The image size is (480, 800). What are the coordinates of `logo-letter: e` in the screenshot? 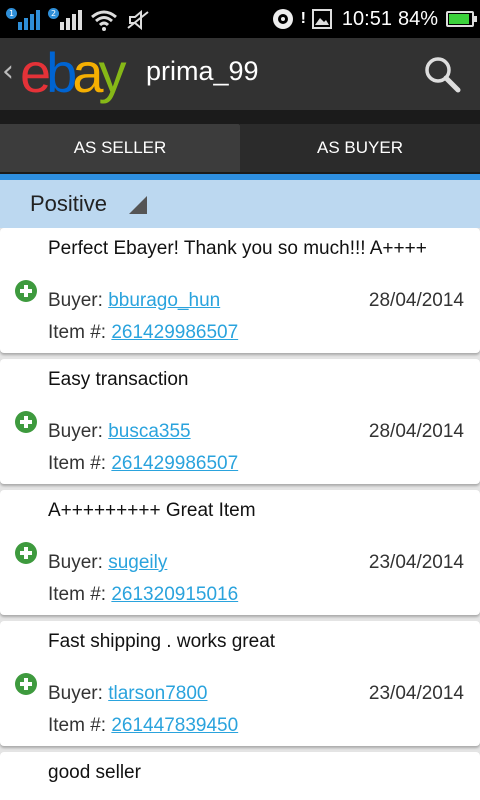 It's located at (35, 72).